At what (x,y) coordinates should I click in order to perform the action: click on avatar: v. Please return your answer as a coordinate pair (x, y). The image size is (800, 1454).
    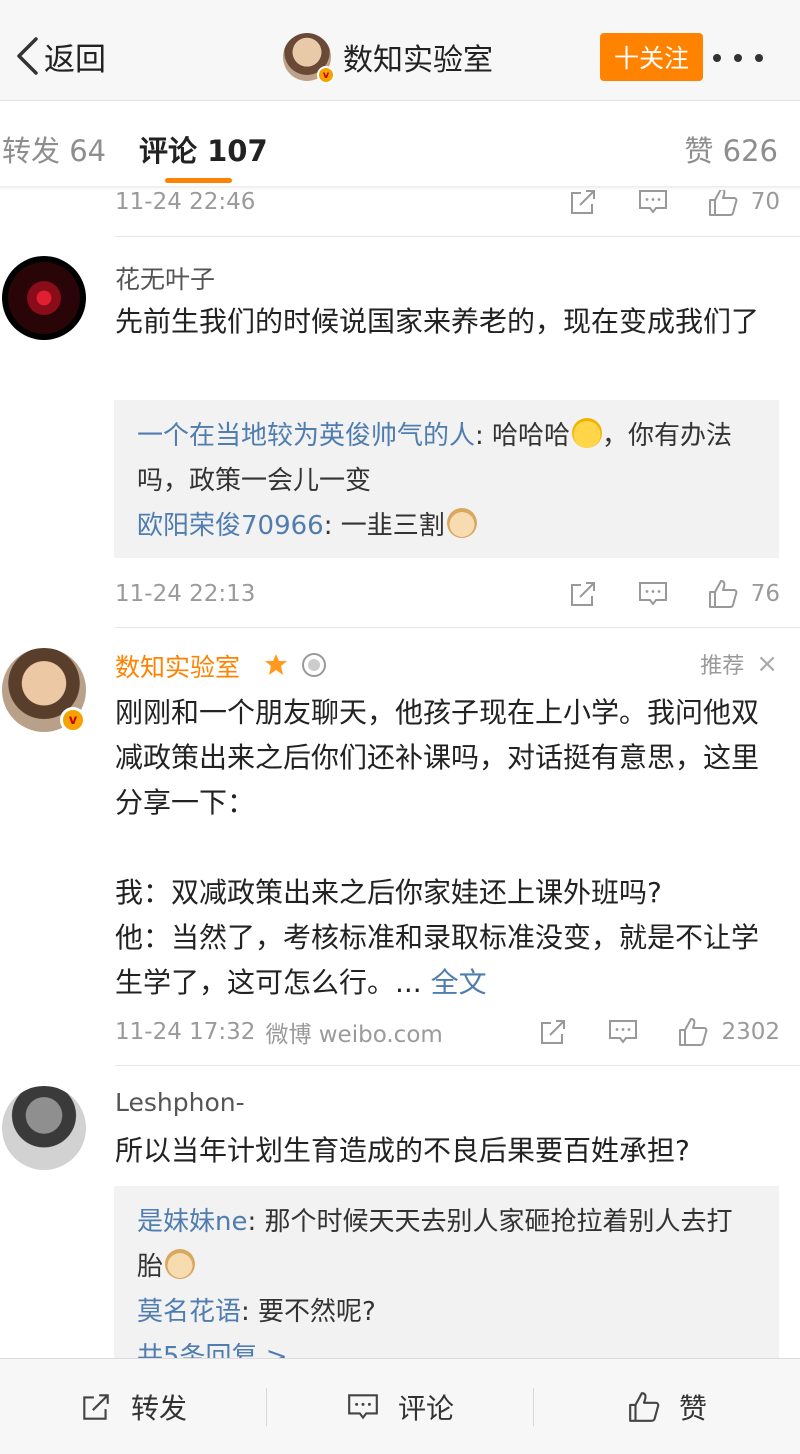
    Looking at the image, I should click on (309, 58).